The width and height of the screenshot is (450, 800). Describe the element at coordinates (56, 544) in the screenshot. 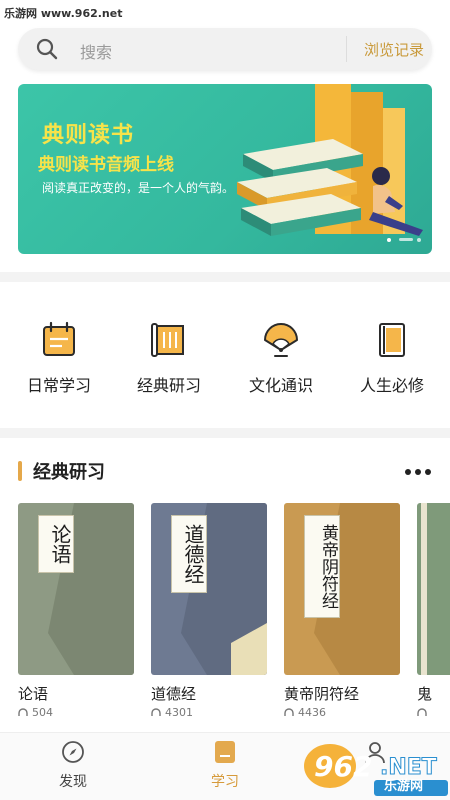

I see `cover-title: 论语` at that location.